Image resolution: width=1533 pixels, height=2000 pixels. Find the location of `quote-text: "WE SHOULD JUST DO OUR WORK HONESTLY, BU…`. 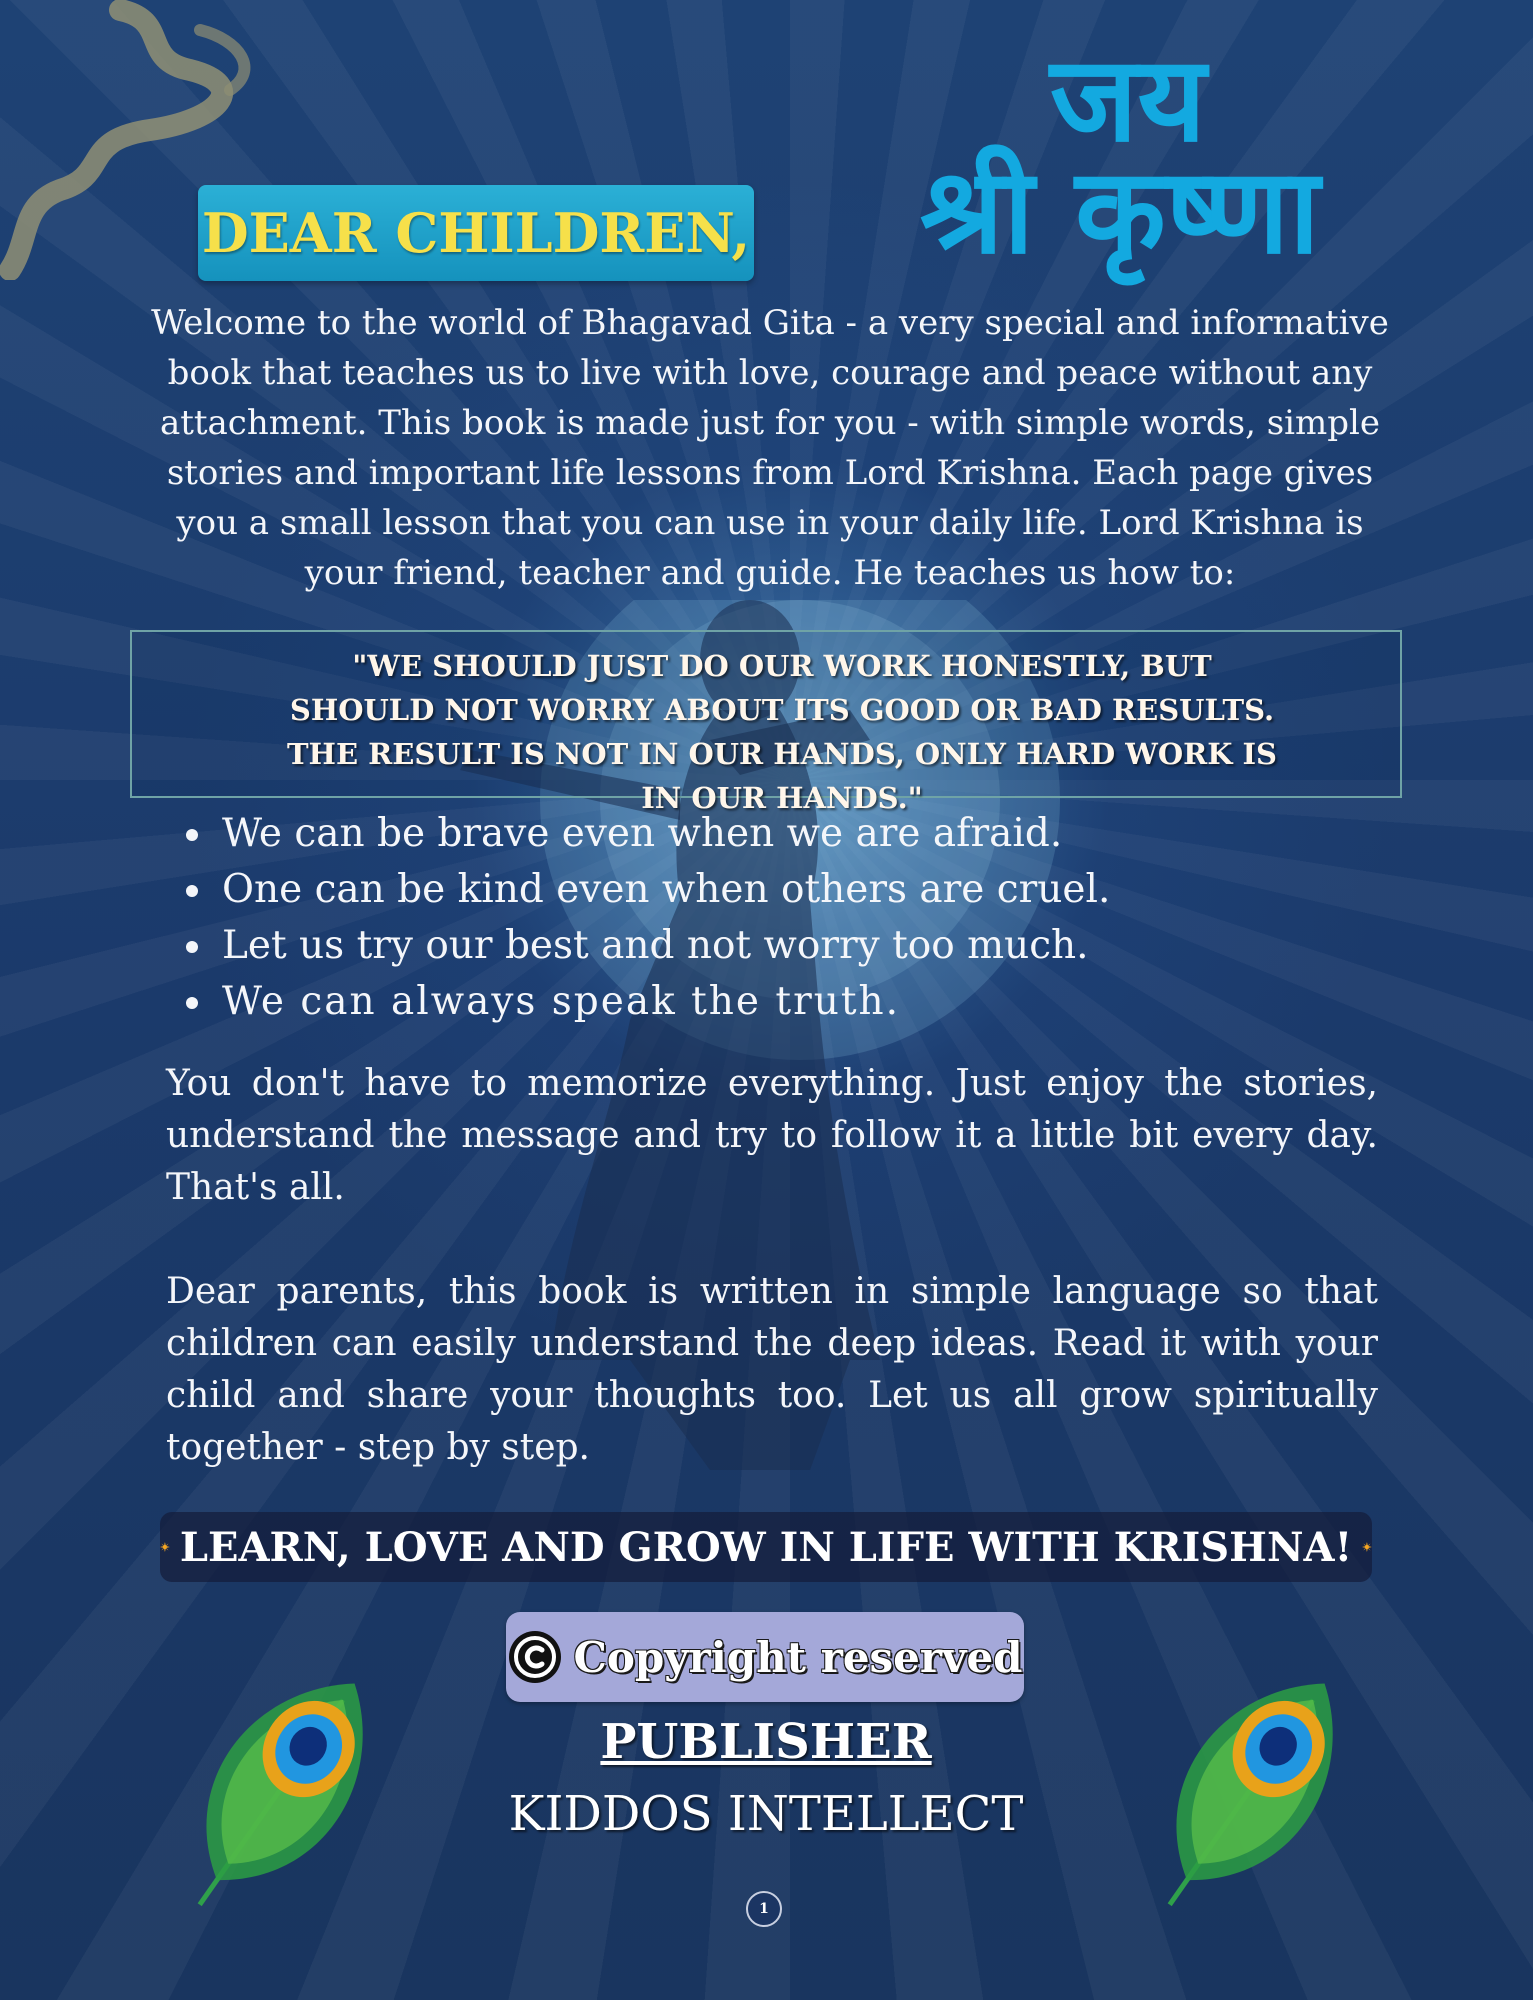

quote-text: "WE SHOULD JUST DO OUR WORK HONESTLY, BU… is located at coordinates (782, 732).